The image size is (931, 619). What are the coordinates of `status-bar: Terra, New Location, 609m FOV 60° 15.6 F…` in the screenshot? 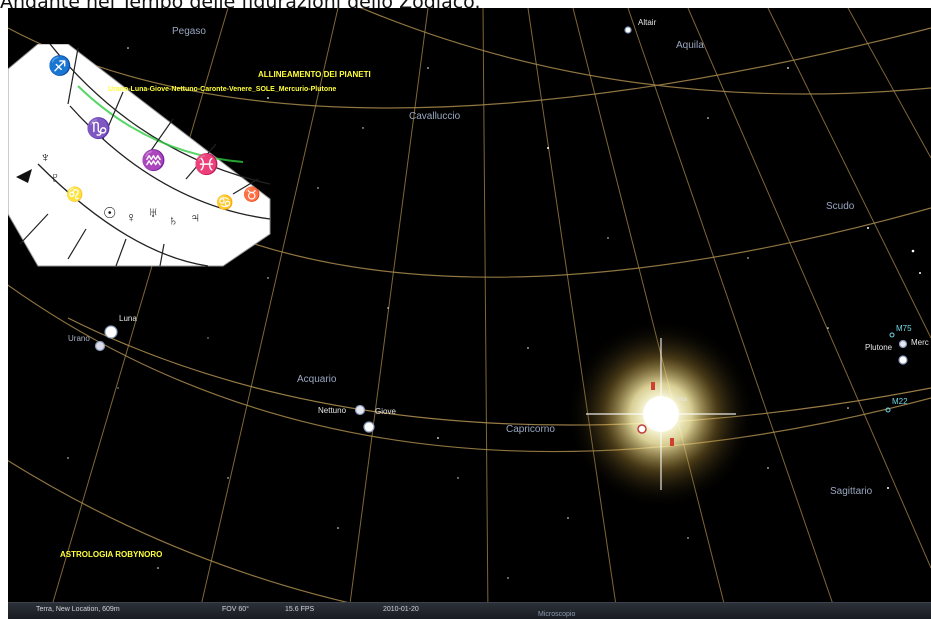 It's located at (469, 610).